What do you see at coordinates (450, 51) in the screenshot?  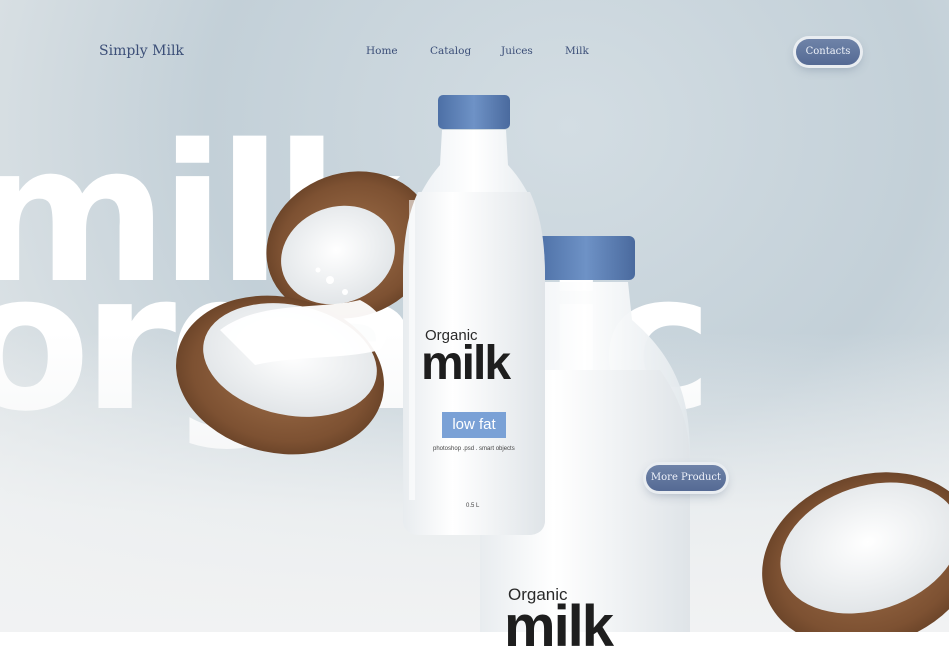 I see `nav-item-catalog: Catalog` at bounding box center [450, 51].